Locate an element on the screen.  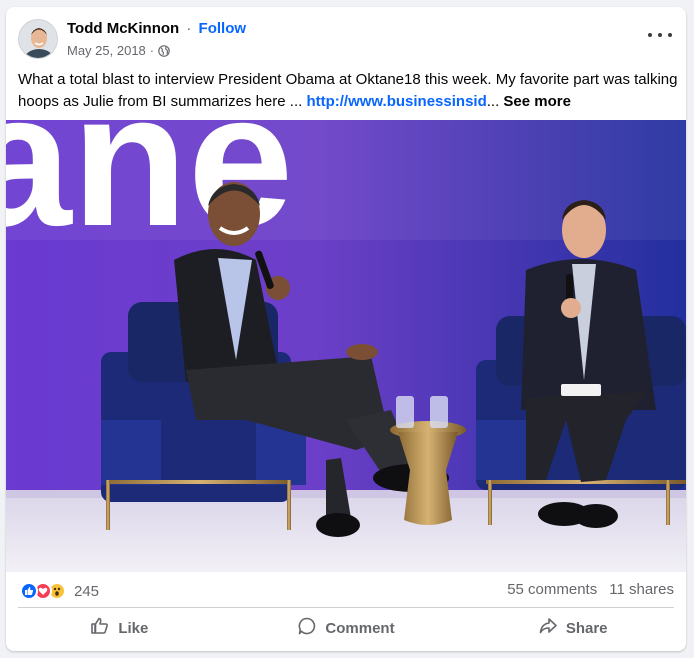
follow-button: Follow is located at coordinates (223, 28).